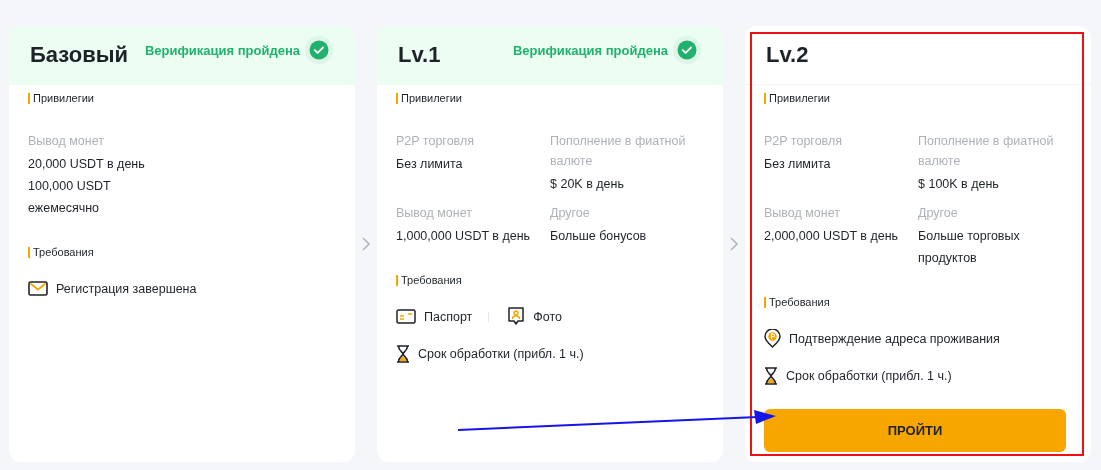 The height and width of the screenshot is (470, 1101). I want to click on id-card-icon, so click(406, 316).